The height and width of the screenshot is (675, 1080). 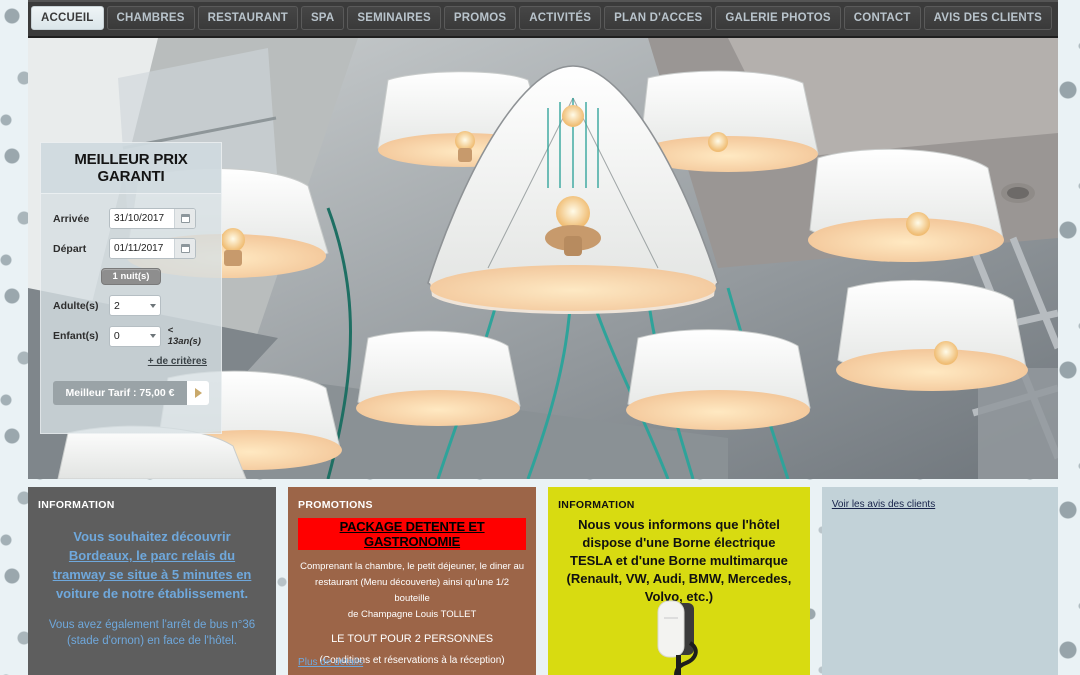 I want to click on departure-label: Départ, so click(x=70, y=248).